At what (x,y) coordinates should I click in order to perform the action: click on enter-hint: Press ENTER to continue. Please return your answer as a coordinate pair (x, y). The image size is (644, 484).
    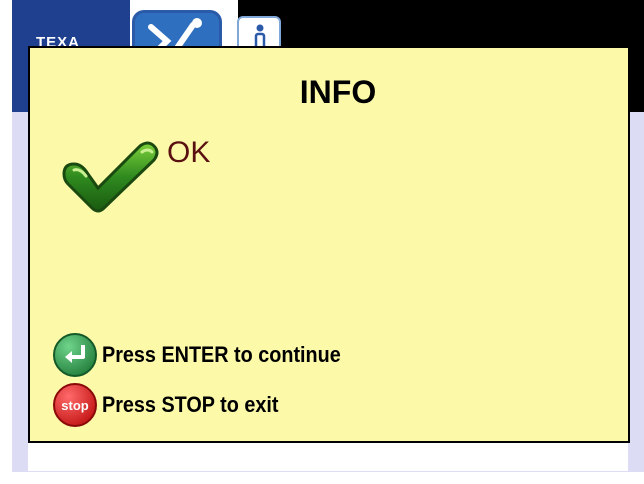
    Looking at the image, I should click on (209, 355).